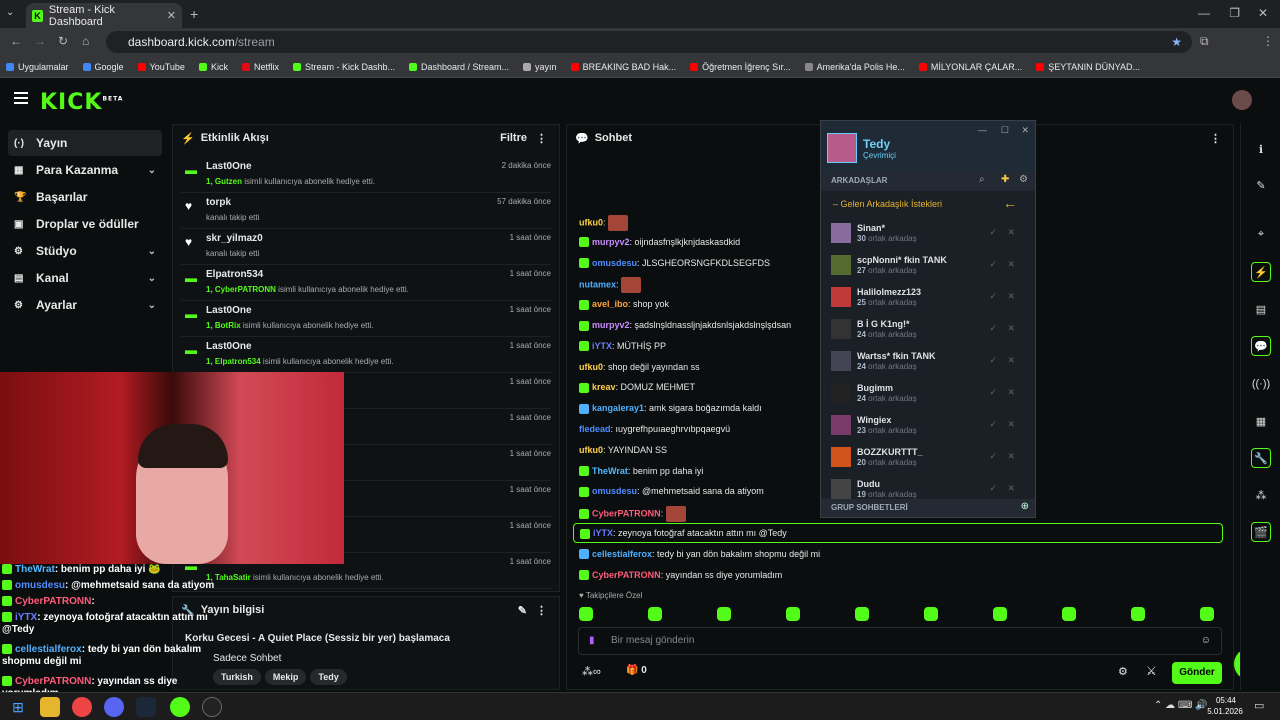  I want to click on friends-settings-icon: ⚙, so click(1023, 179).